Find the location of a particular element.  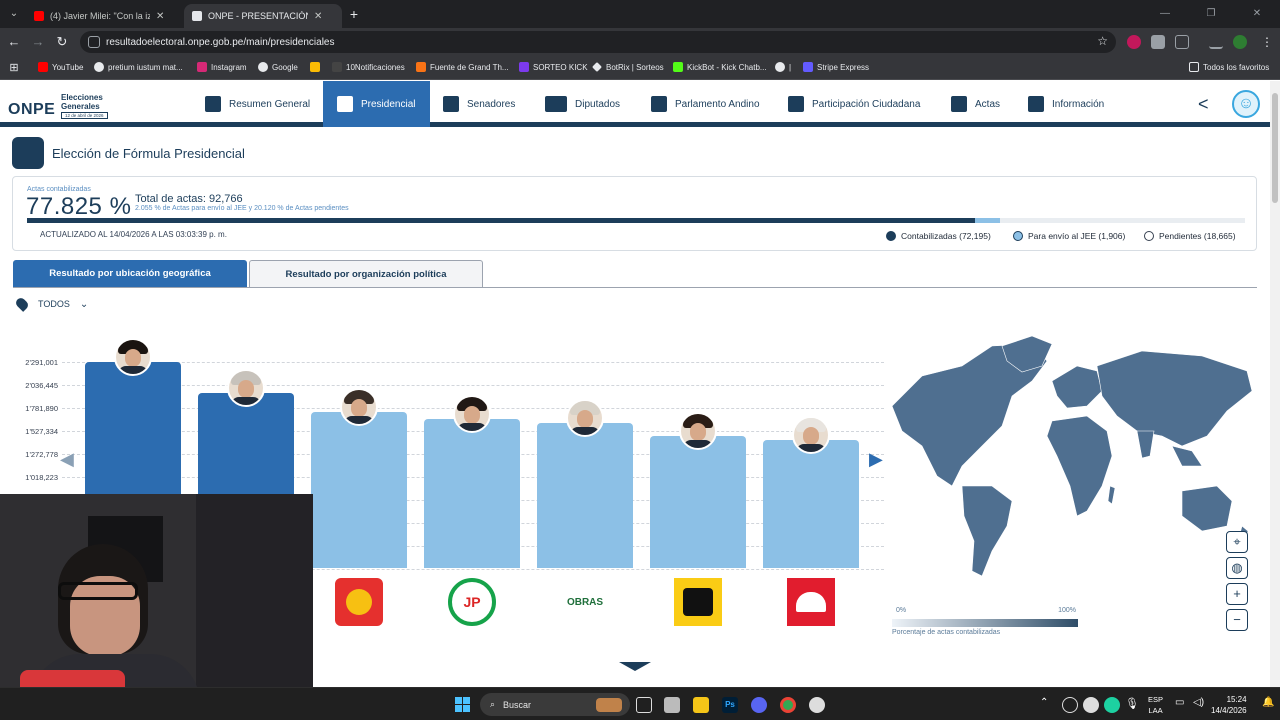

location-filter: TODOS ⌄ is located at coordinates (51, 304).